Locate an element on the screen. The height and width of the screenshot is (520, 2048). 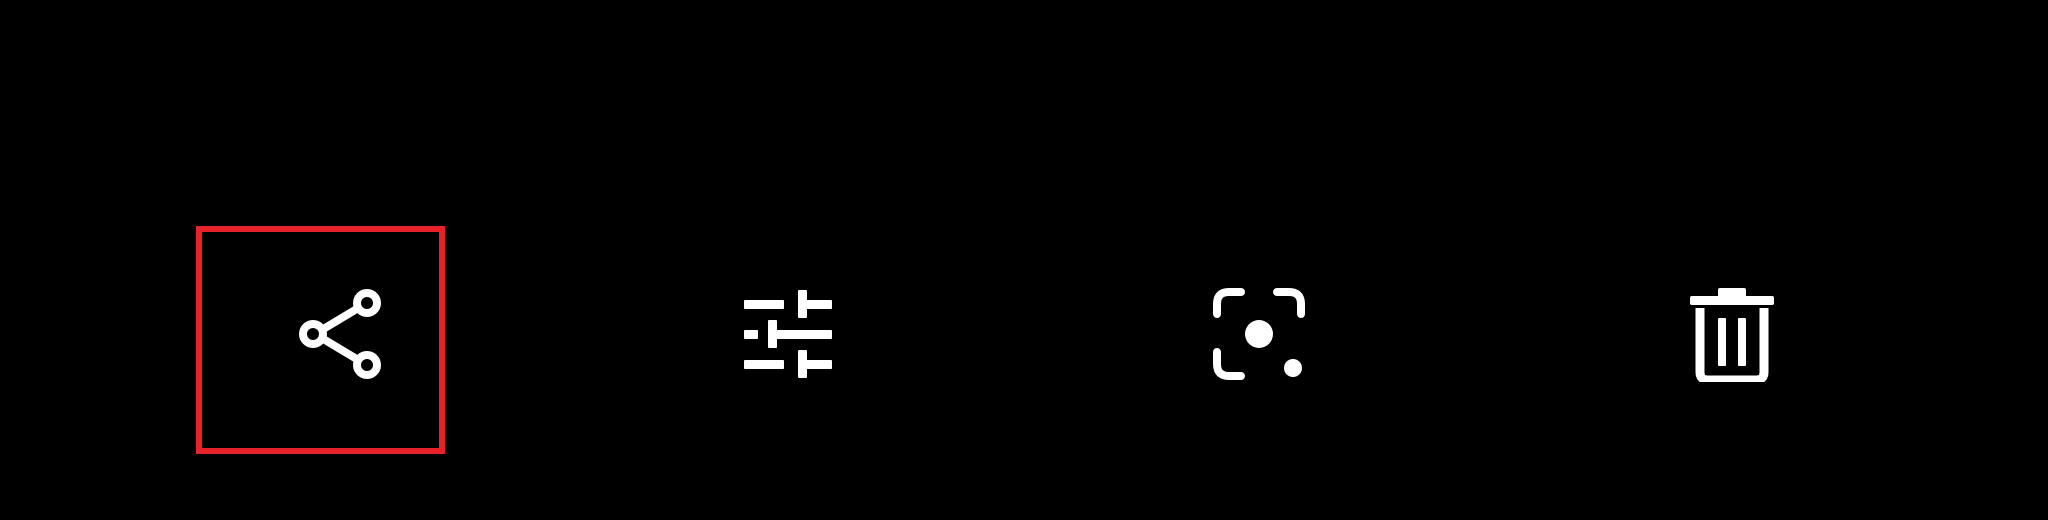
trash-icon is located at coordinates (1732, 335).